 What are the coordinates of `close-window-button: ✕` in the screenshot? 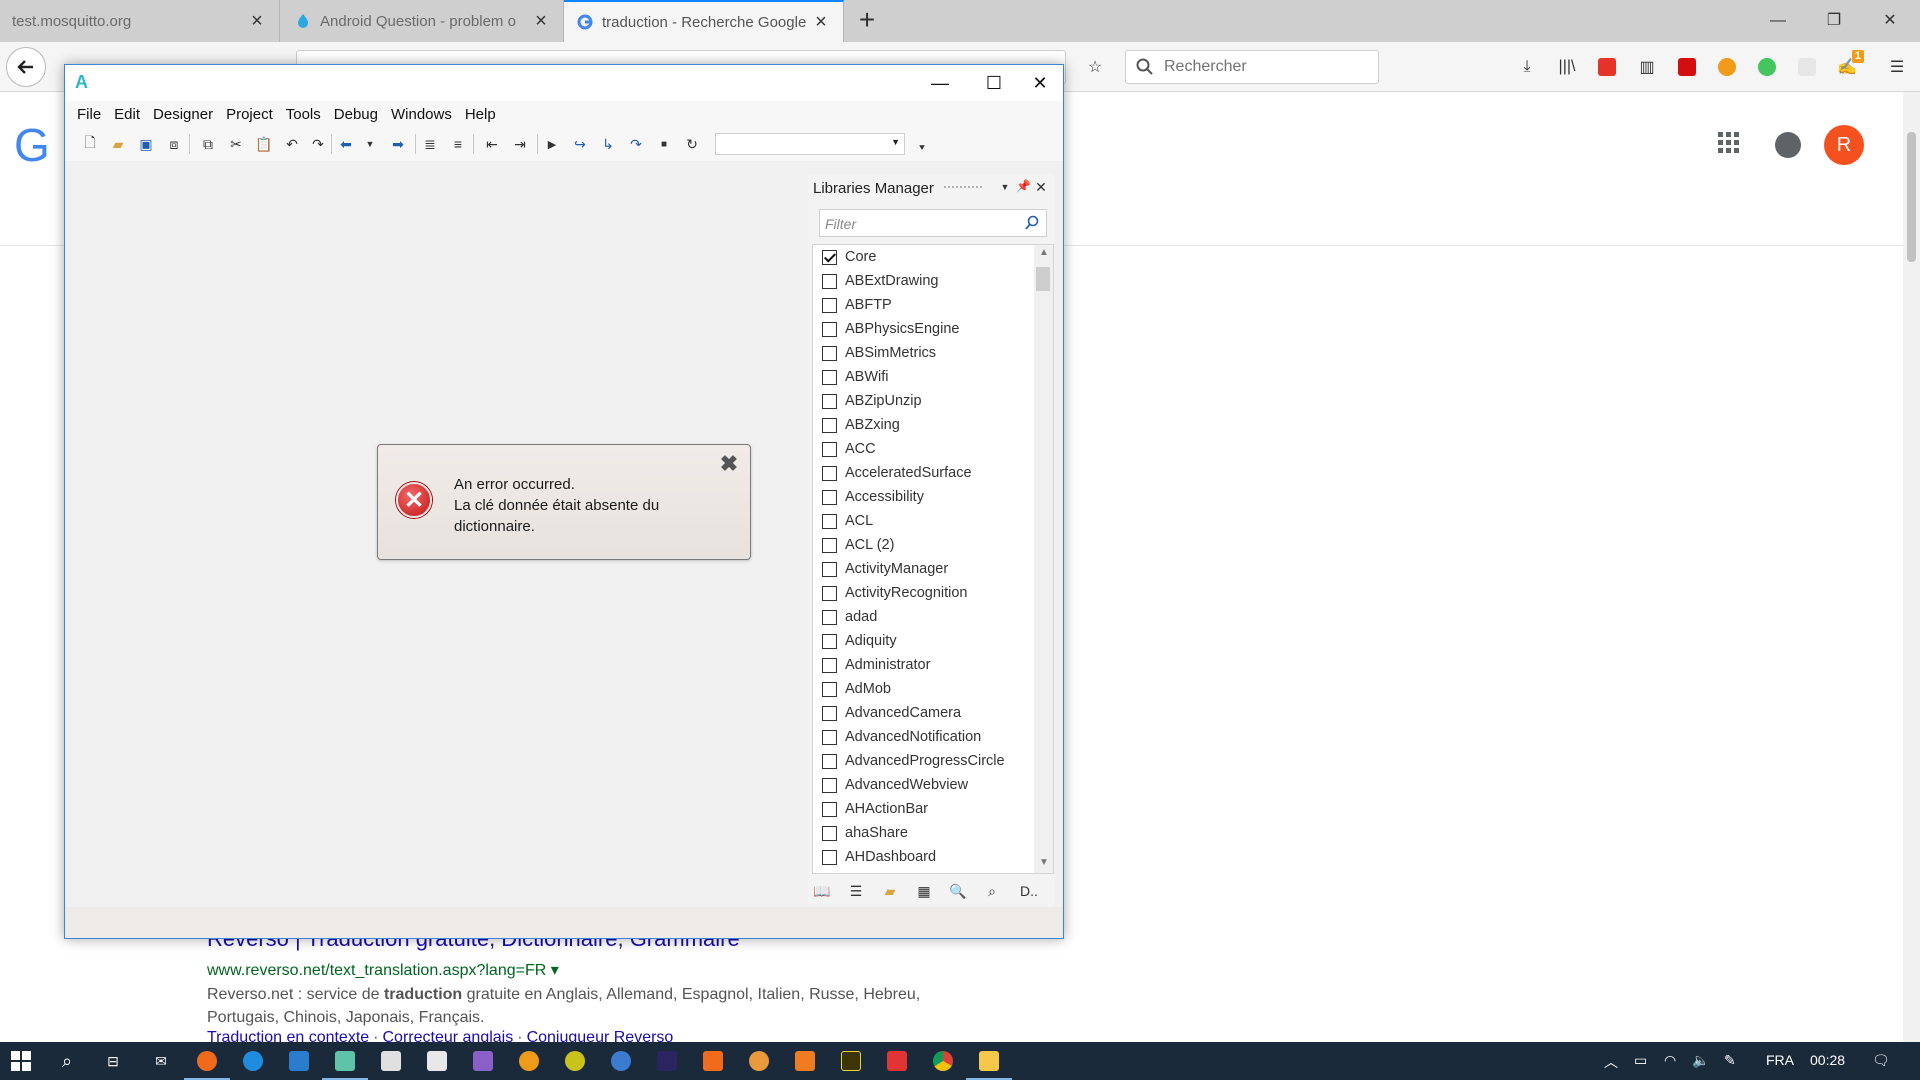 It's located at (1890, 21).